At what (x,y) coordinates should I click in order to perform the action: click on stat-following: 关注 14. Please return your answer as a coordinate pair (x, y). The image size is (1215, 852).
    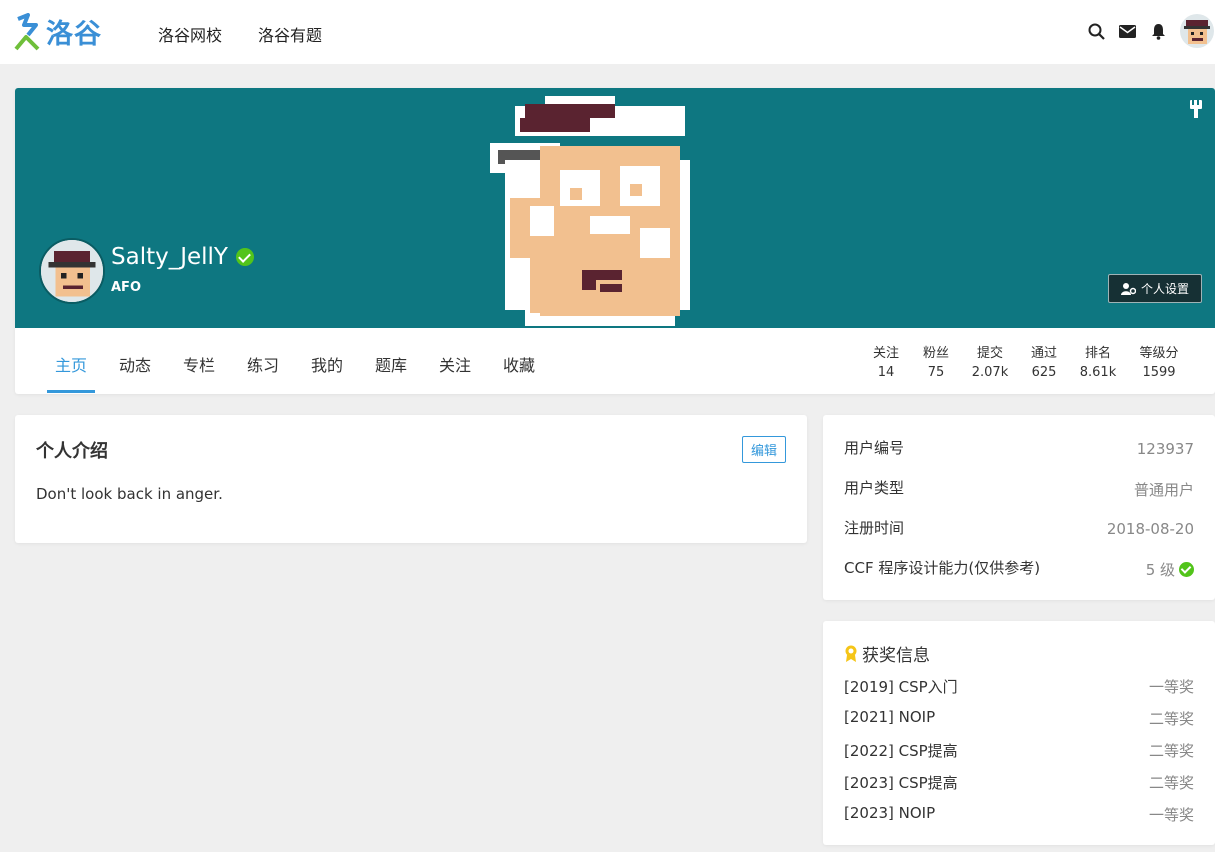
    Looking at the image, I should click on (886, 361).